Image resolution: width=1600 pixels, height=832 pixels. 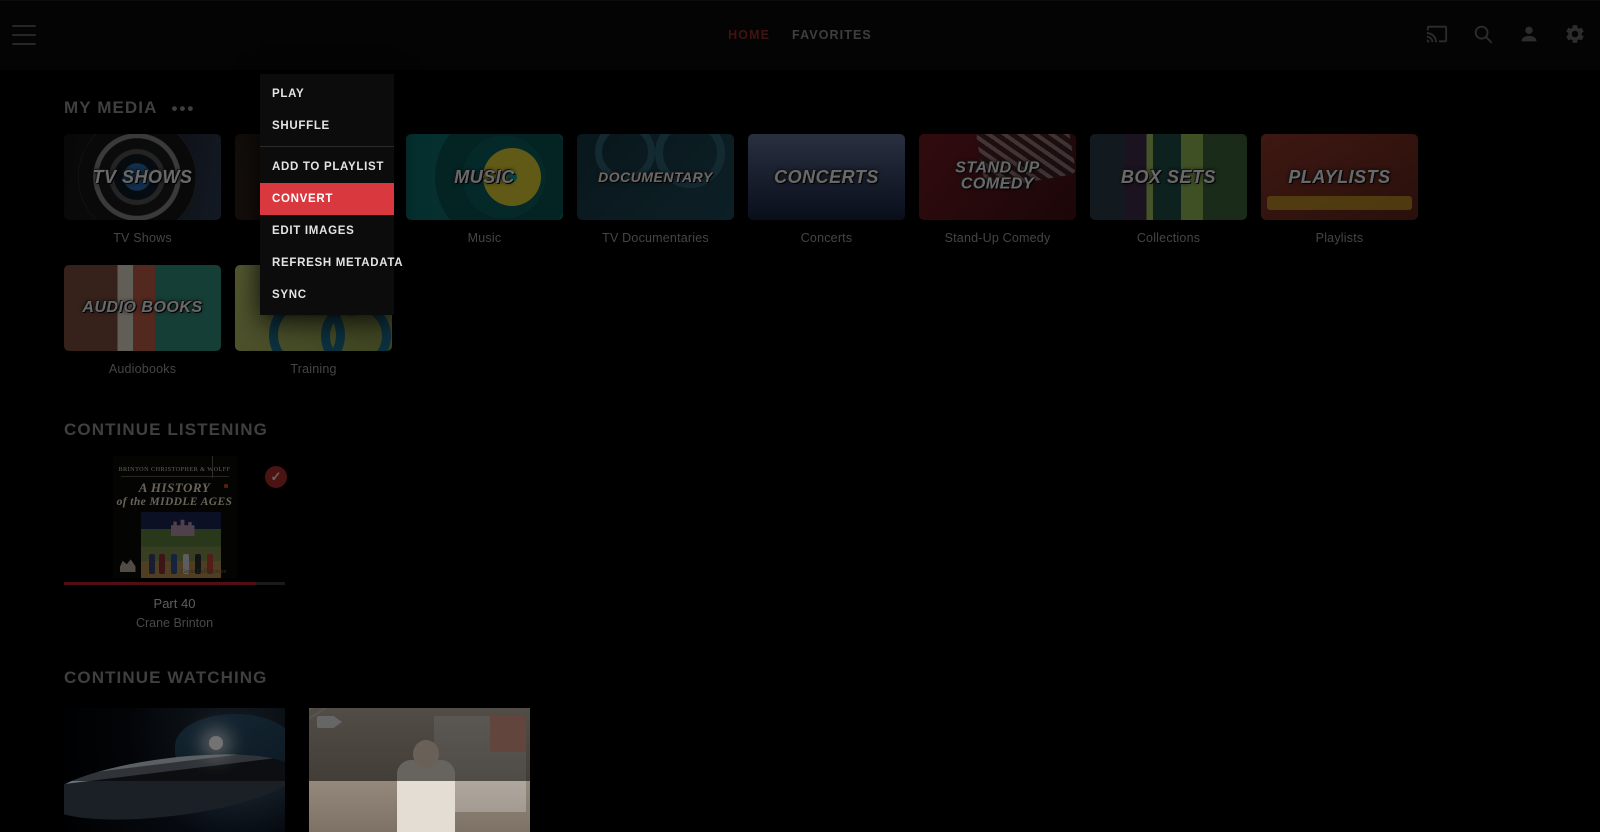 I want to click on media-tile-collections: BOX SETS Collections, so click(x=1168, y=189).